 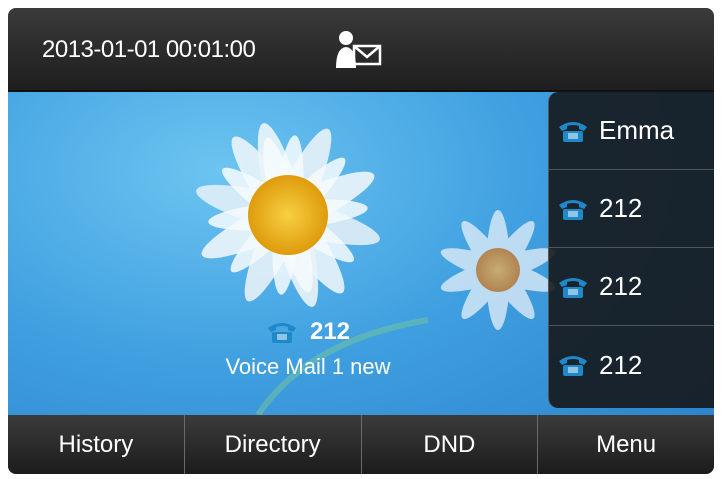 I want to click on account-key-4: 212, so click(x=631, y=365).